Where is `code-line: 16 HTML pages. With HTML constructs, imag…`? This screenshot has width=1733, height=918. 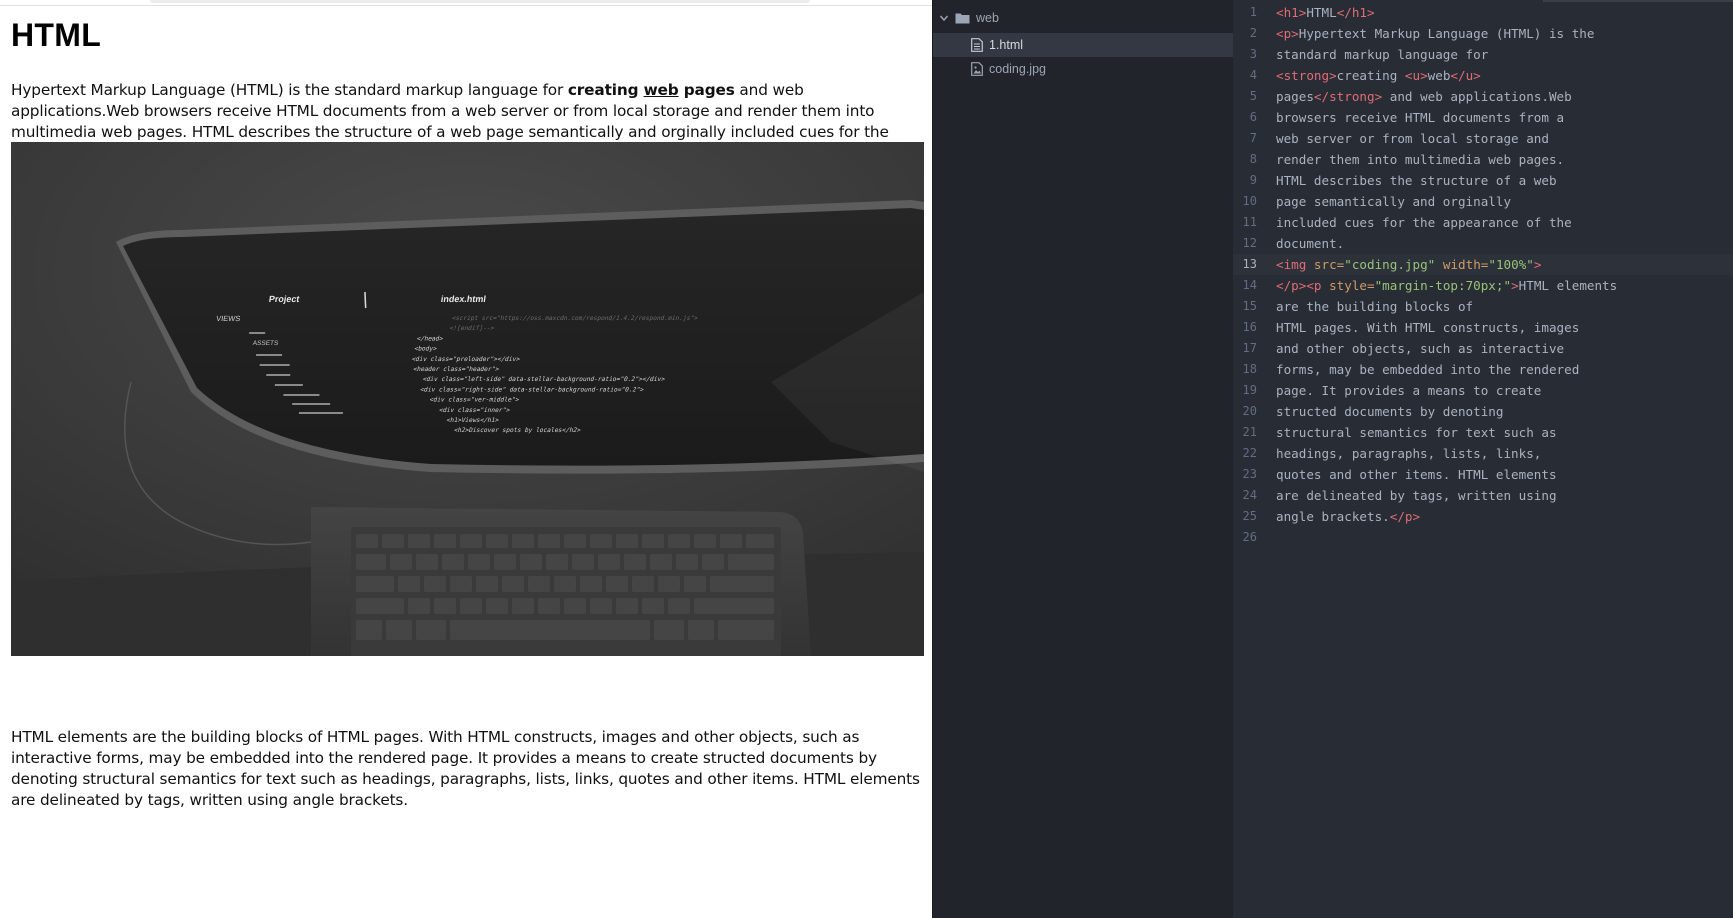 code-line: 16 HTML pages. With HTML constructs, imag… is located at coordinates (1483, 327).